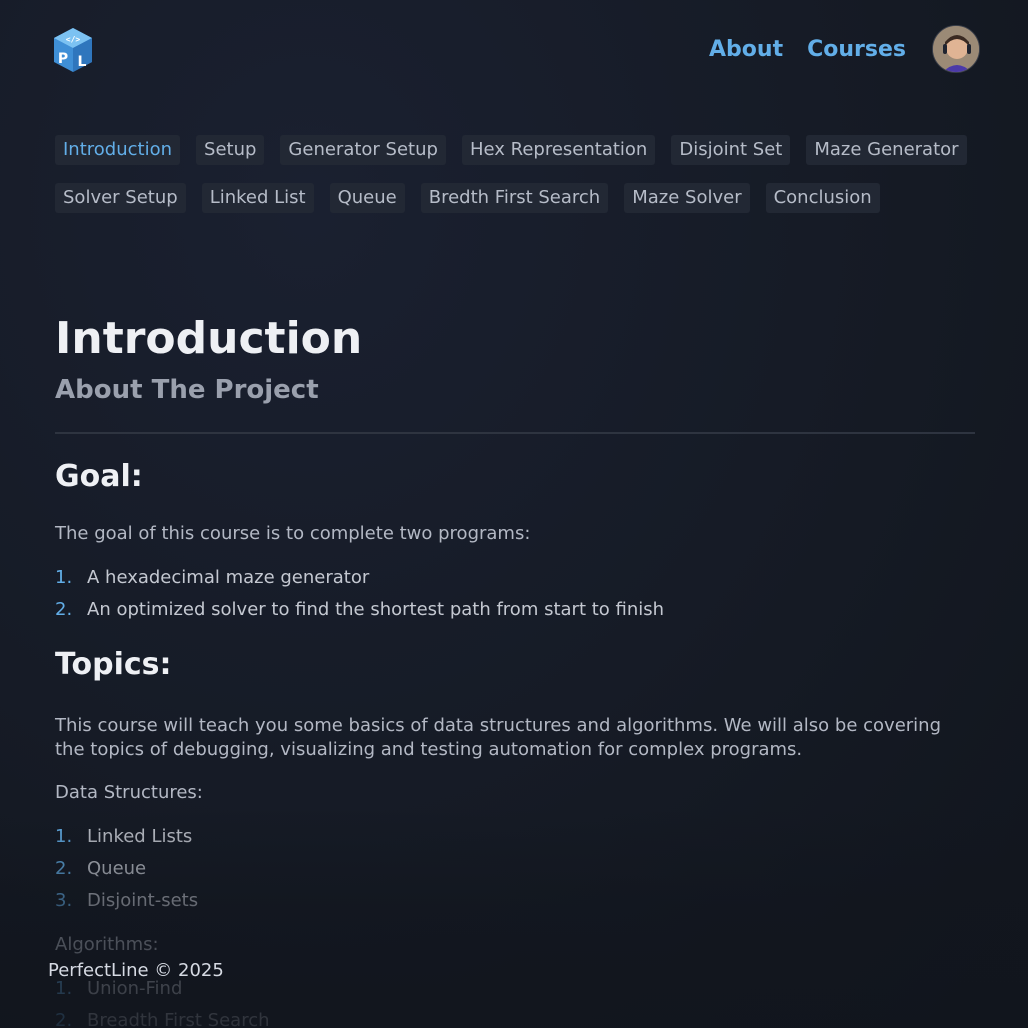 The image size is (1028, 1028). I want to click on page-title: Introduction, so click(209, 338).